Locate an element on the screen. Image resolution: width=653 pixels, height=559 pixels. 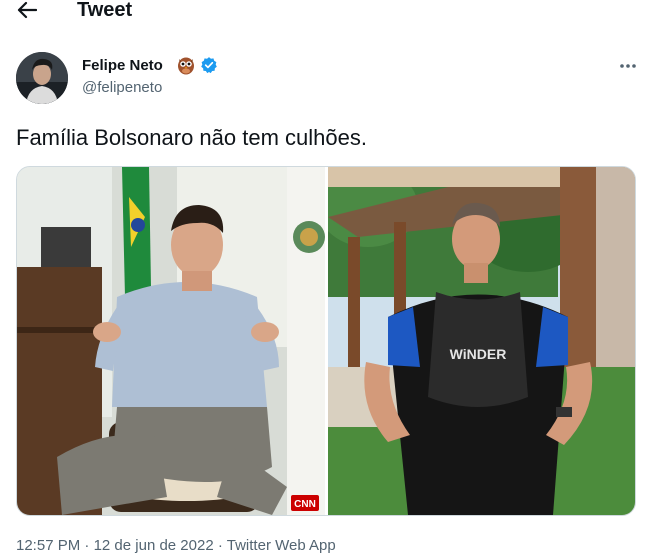
more-horizontal-icon is located at coordinates (628, 66).